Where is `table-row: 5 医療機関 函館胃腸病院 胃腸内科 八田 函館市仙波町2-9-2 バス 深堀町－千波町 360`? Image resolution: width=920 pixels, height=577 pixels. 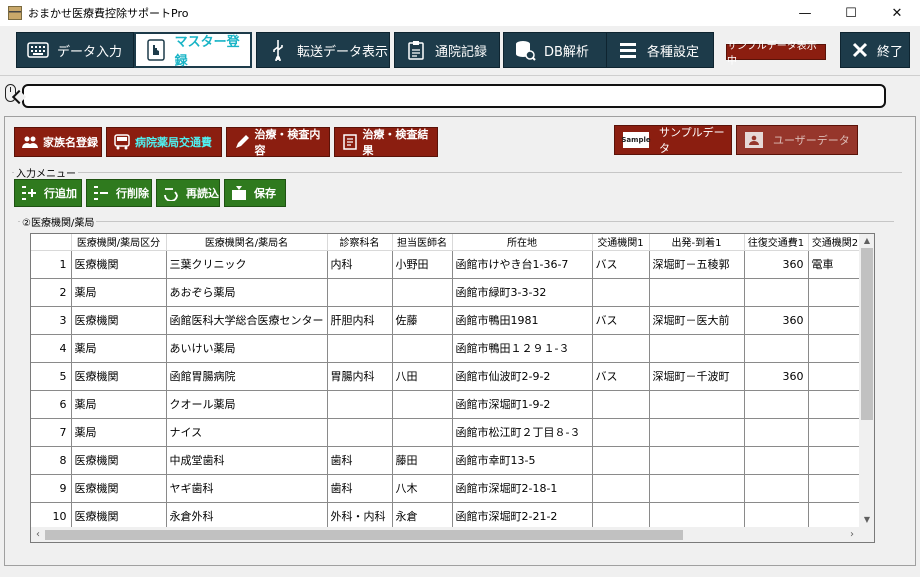 table-row: 5 医療機関 函館胃腸病院 胃腸内科 八田 函館市仙波町2-9-2 バス 深堀町－千波町 360 is located at coordinates (447, 376).